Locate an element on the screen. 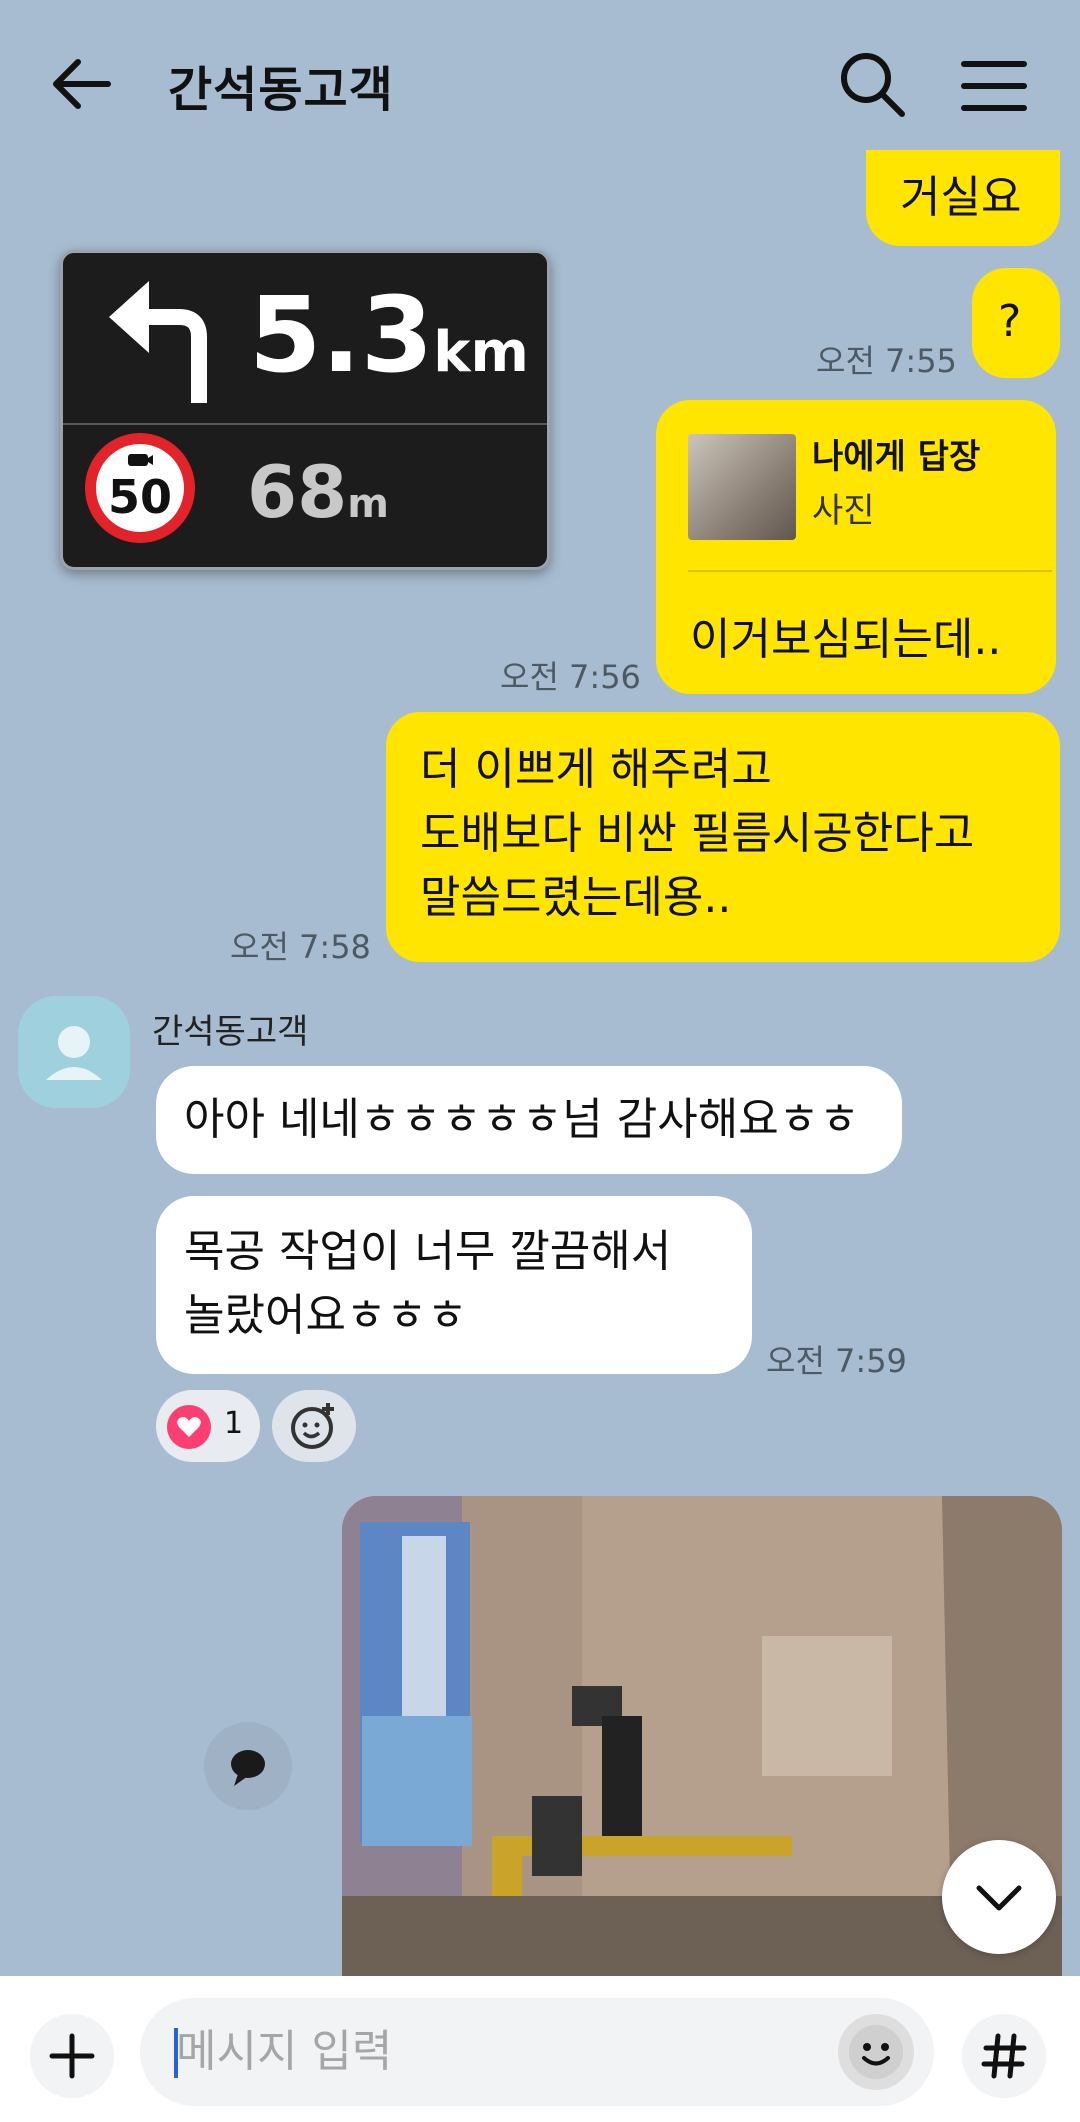 This screenshot has width=1080, height=2122. message-text: 거실요 is located at coordinates (961, 197).